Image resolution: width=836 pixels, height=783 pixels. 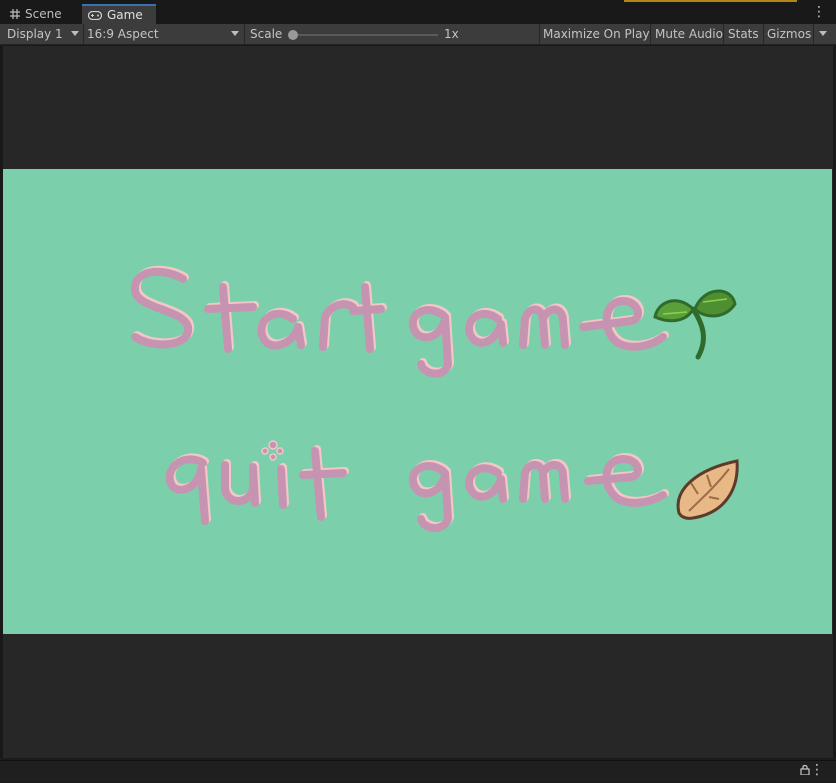 I want to click on seed-icon, so click(x=707, y=489).